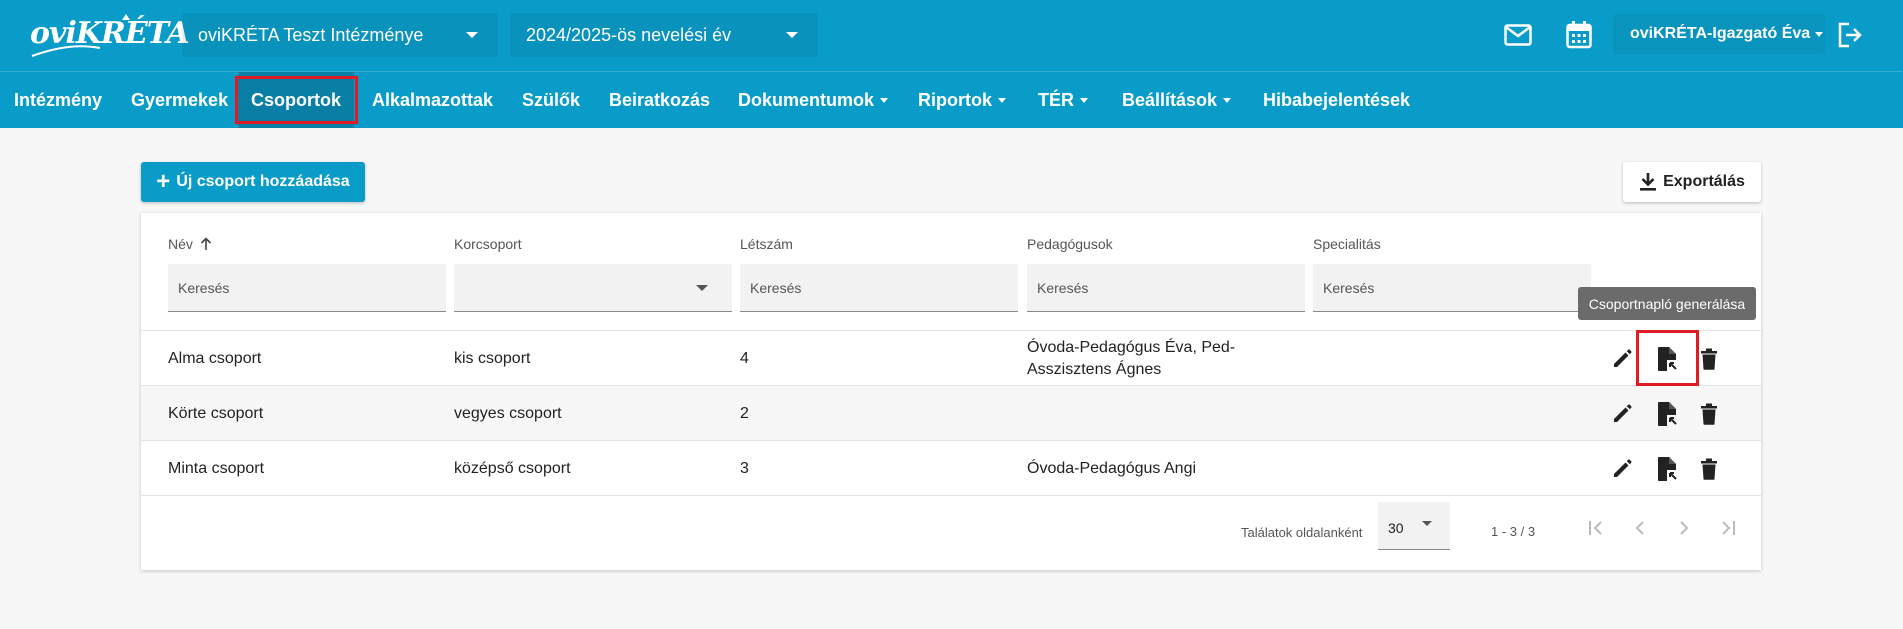 This screenshot has width=1903, height=629. I want to click on logout-icon, so click(1850, 35).